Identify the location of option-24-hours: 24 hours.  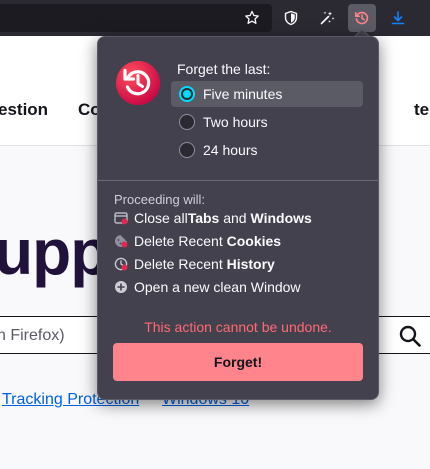
(267, 150).